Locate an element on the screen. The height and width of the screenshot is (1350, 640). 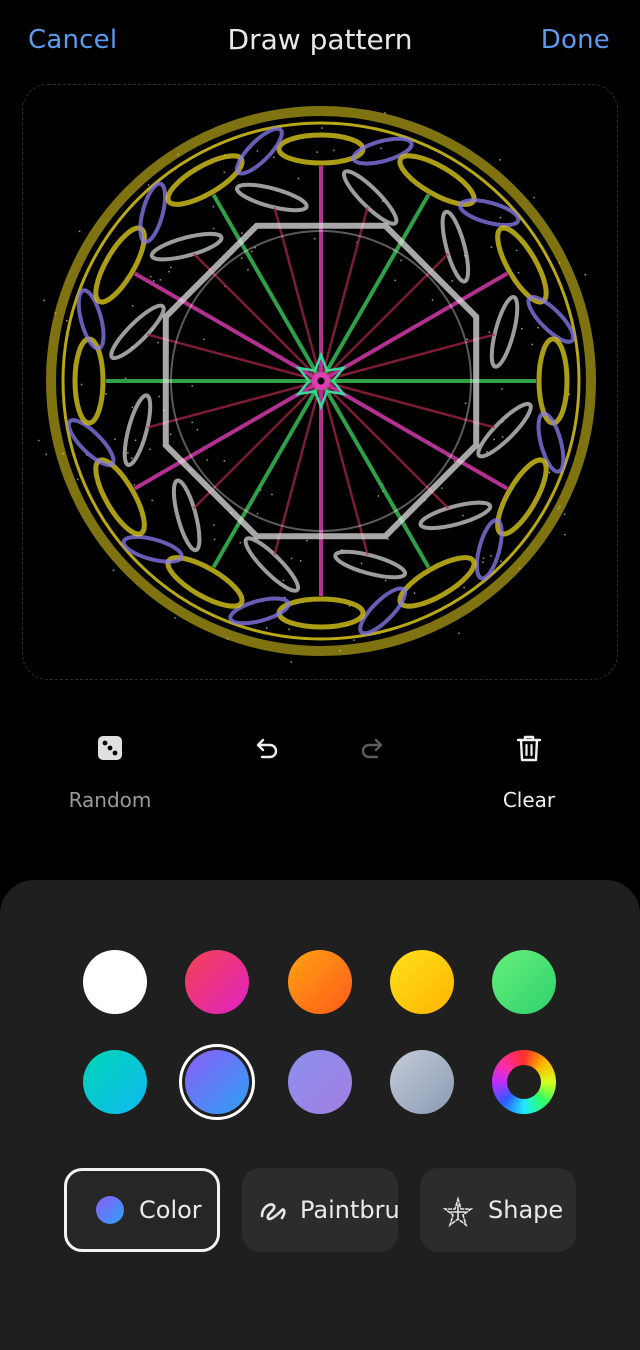
selected-swatch-ring is located at coordinates (217, 1082).